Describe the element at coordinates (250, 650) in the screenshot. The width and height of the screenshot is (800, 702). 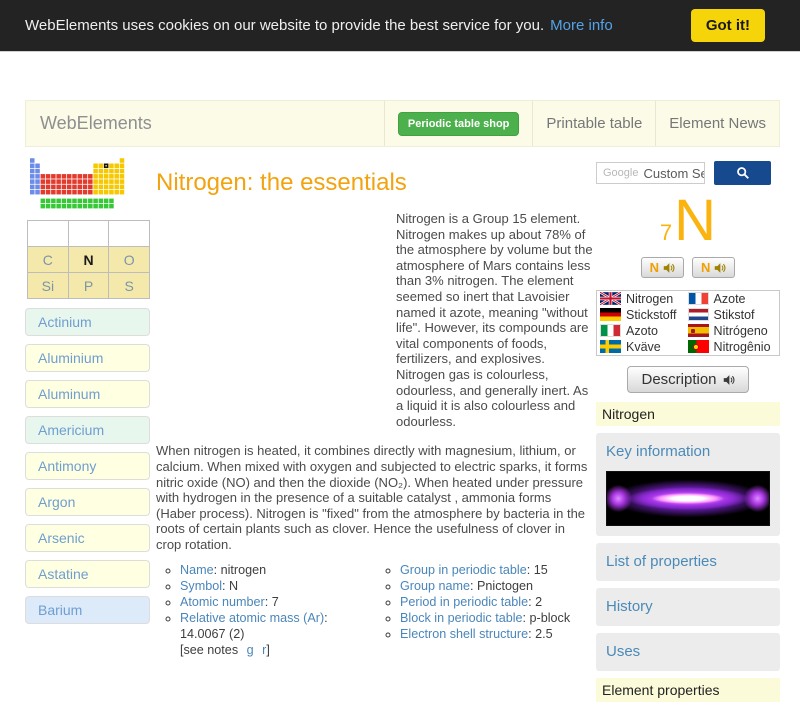
I see `note-g-link: g` at that location.